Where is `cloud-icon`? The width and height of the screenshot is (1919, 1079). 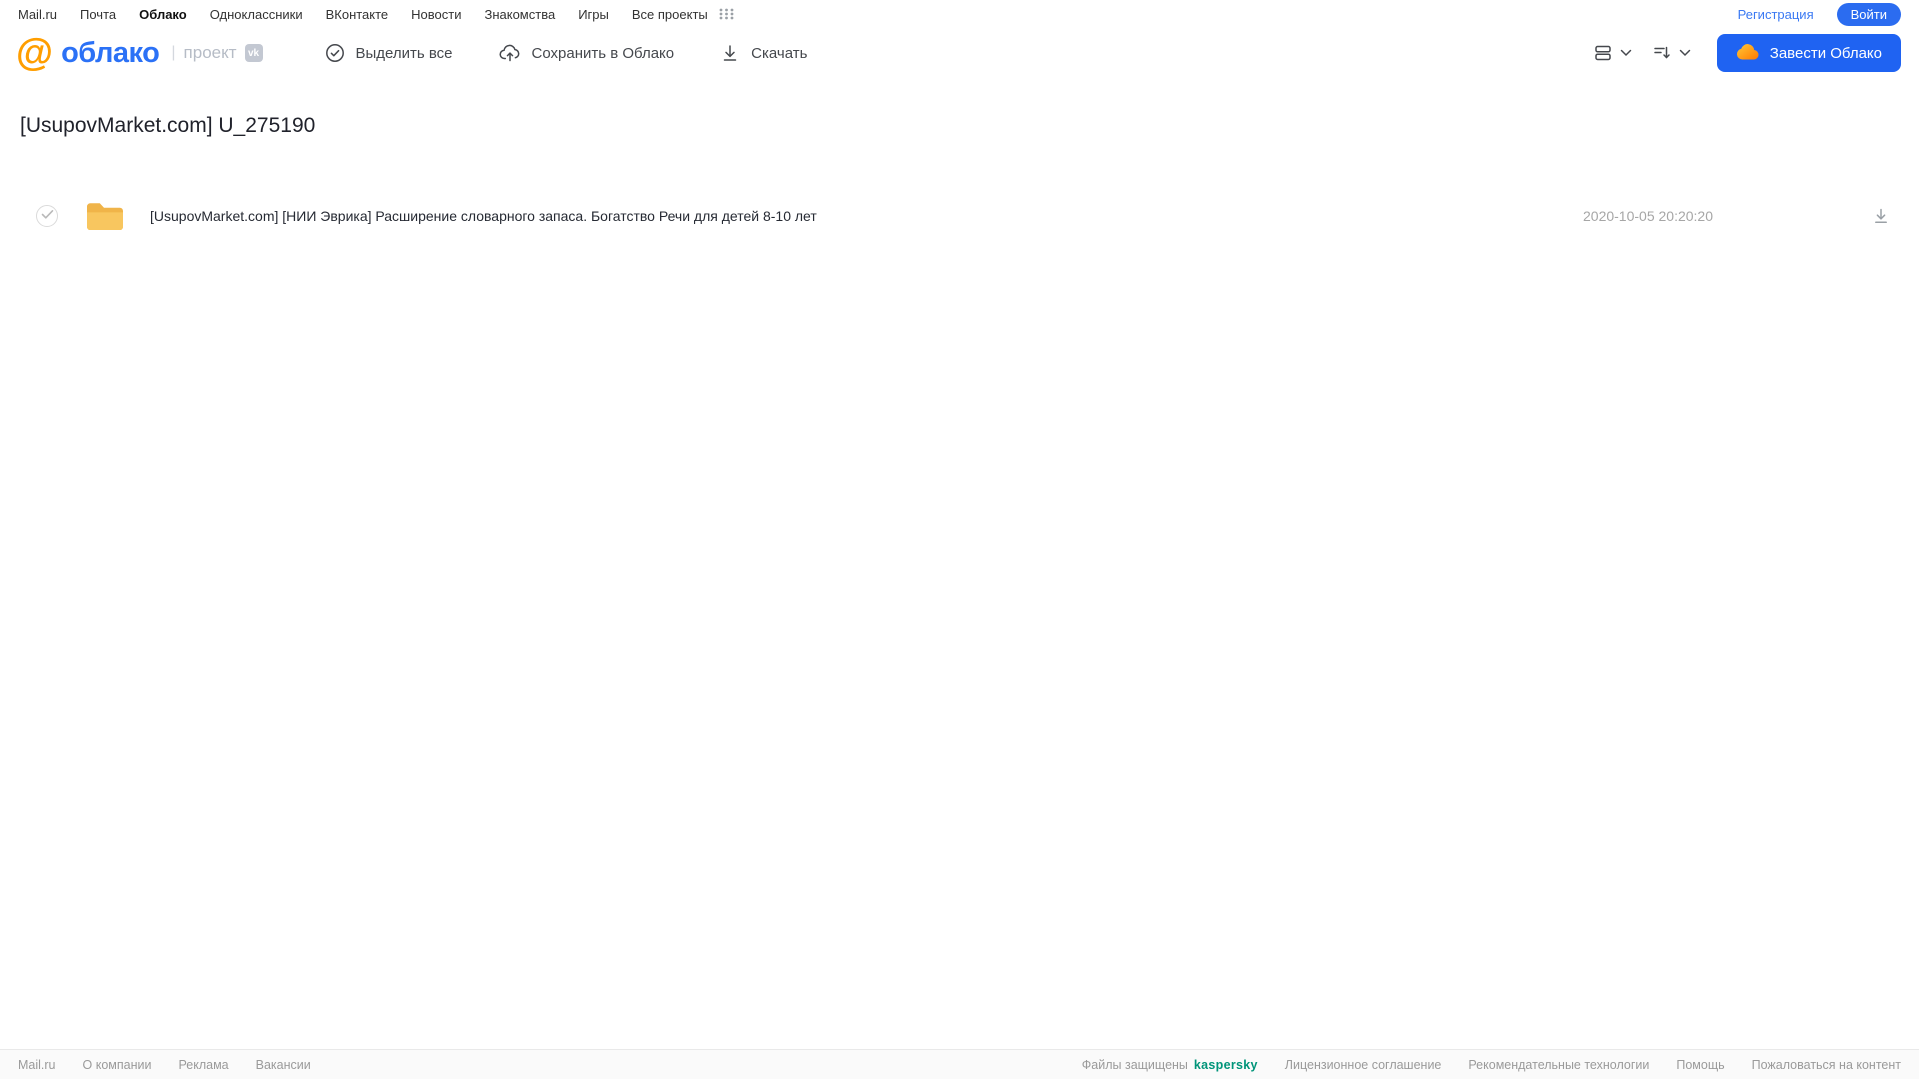
cloud-icon is located at coordinates (1747, 53).